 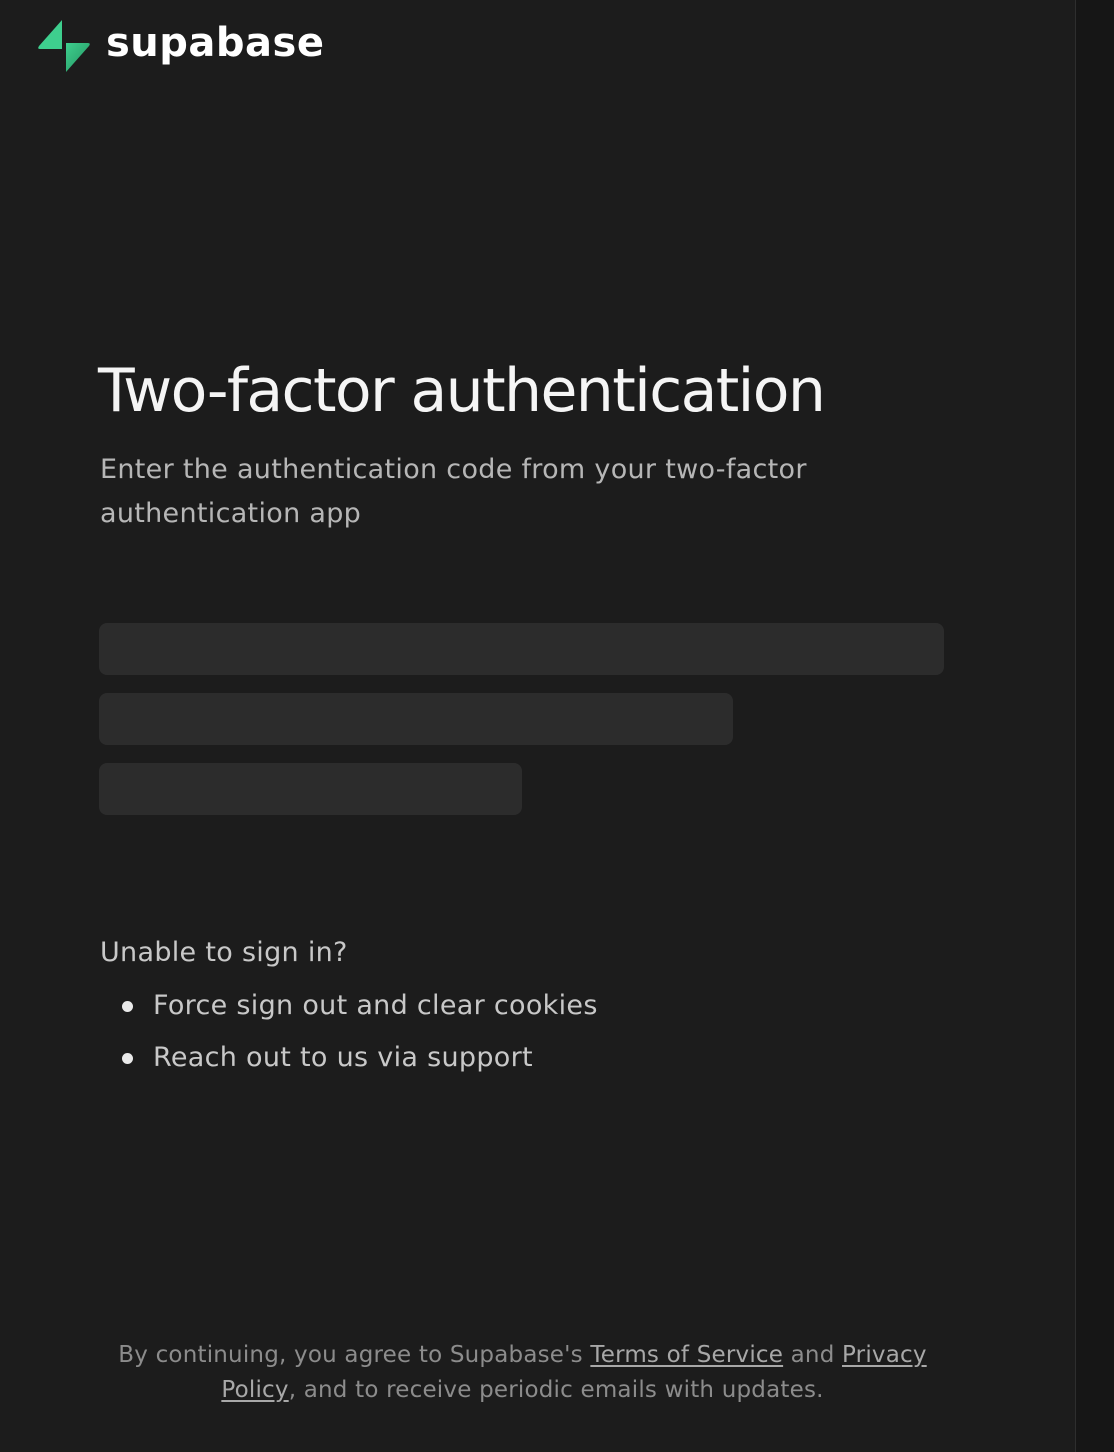 I want to click on force-sign-out-link: Force sign out and clear cookies, so click(x=349, y=1006).